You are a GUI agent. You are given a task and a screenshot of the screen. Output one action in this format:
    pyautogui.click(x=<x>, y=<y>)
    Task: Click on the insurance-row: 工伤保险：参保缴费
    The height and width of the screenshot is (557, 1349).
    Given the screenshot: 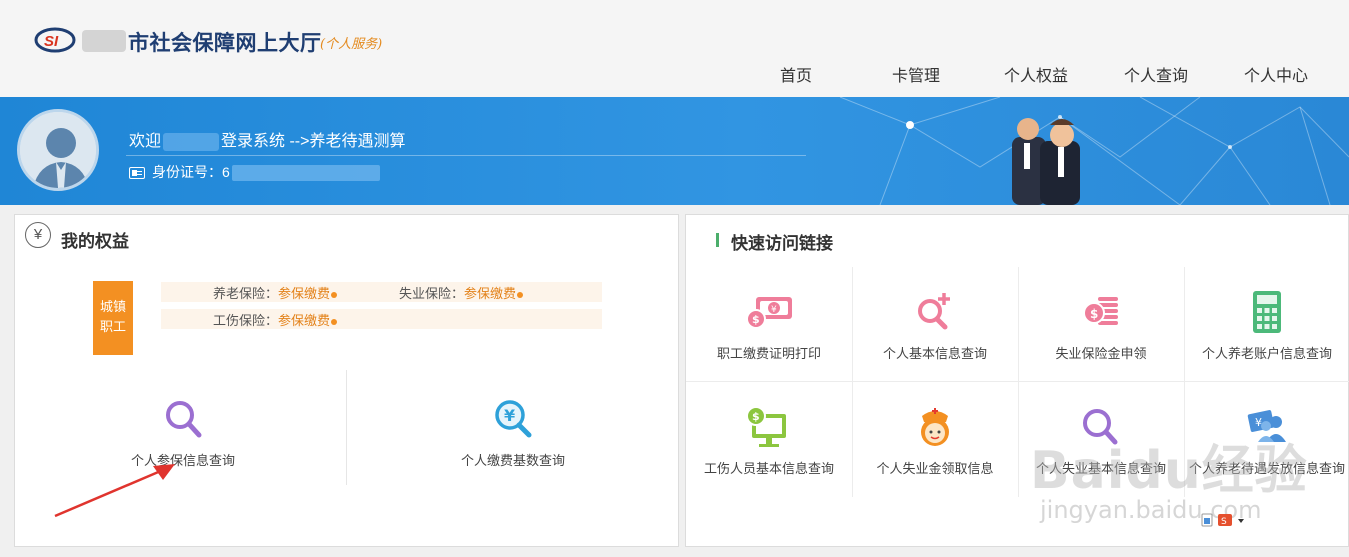 What is the action you would take?
    pyautogui.click(x=381, y=319)
    